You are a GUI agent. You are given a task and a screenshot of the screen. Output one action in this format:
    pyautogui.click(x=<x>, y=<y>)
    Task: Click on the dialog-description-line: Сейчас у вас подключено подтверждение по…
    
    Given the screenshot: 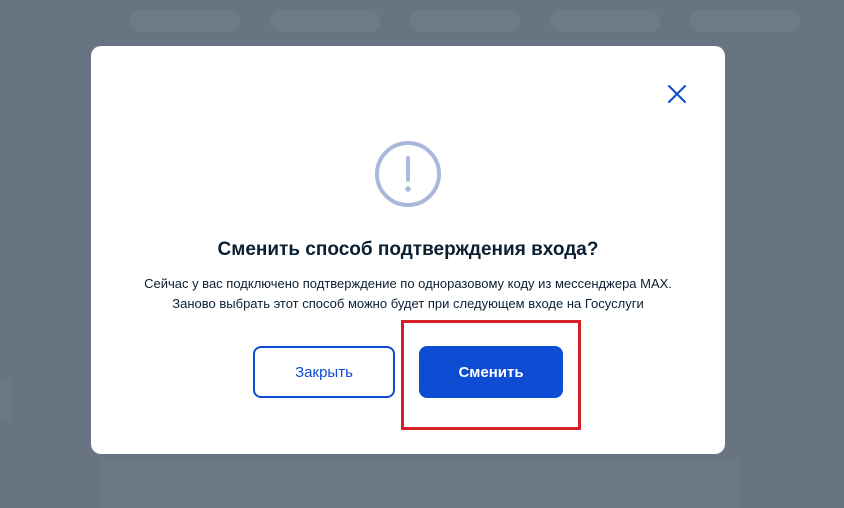 What is the action you would take?
    pyautogui.click(x=408, y=283)
    